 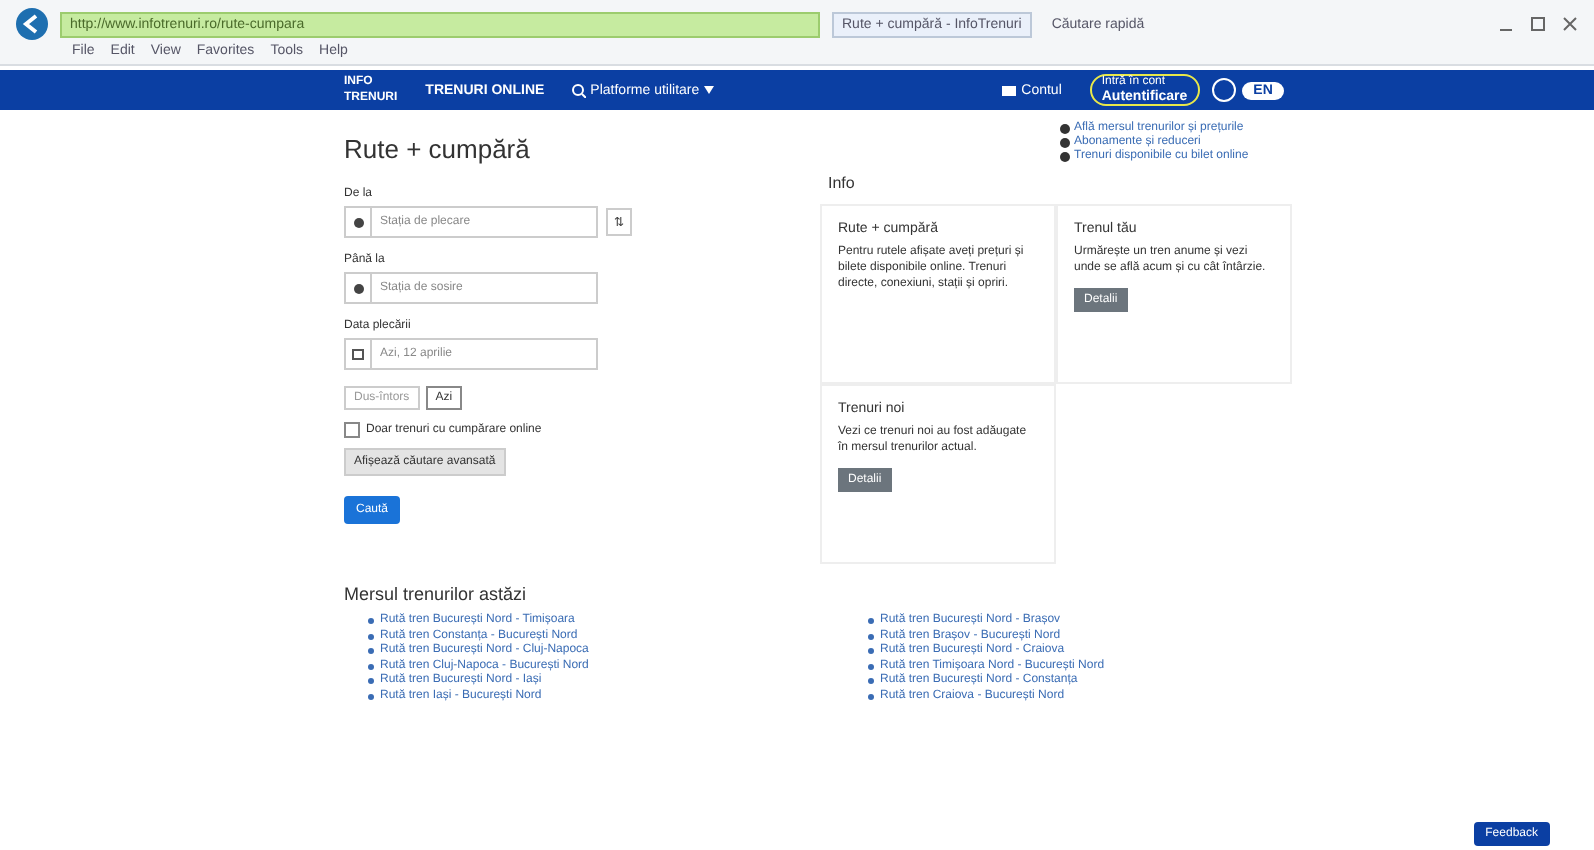 I want to click on account-icon, so click(x=1008, y=90).